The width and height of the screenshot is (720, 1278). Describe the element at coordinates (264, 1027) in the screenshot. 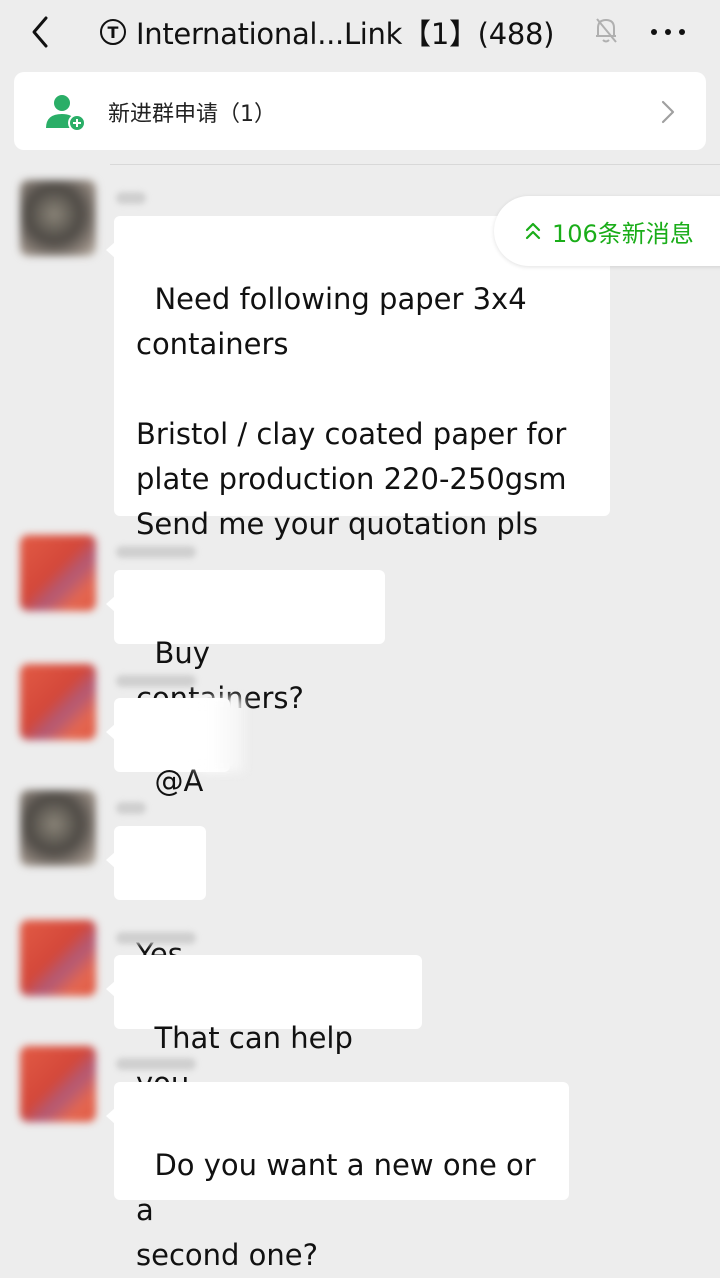

I see `message-bubble: That can help you.` at that location.